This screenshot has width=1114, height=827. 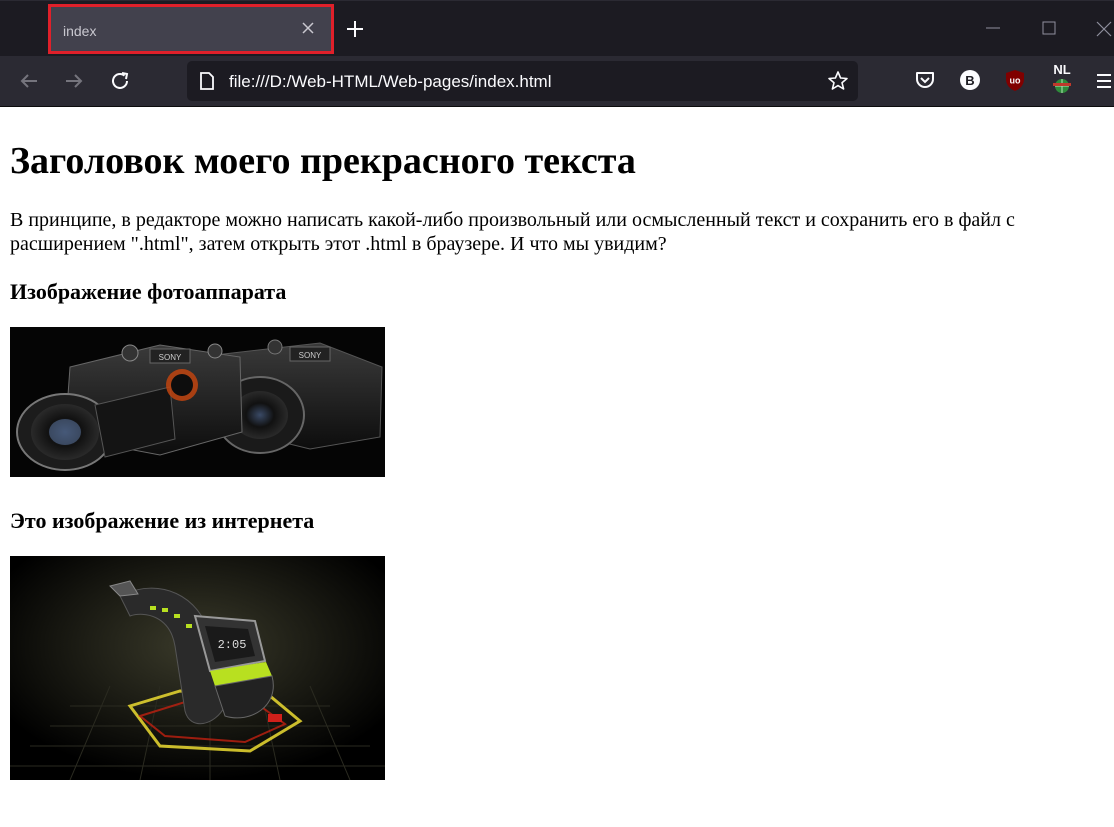 I want to click on url-text: file:///D:/Web-HTML/Web-pages/index.html, so click(x=390, y=82).